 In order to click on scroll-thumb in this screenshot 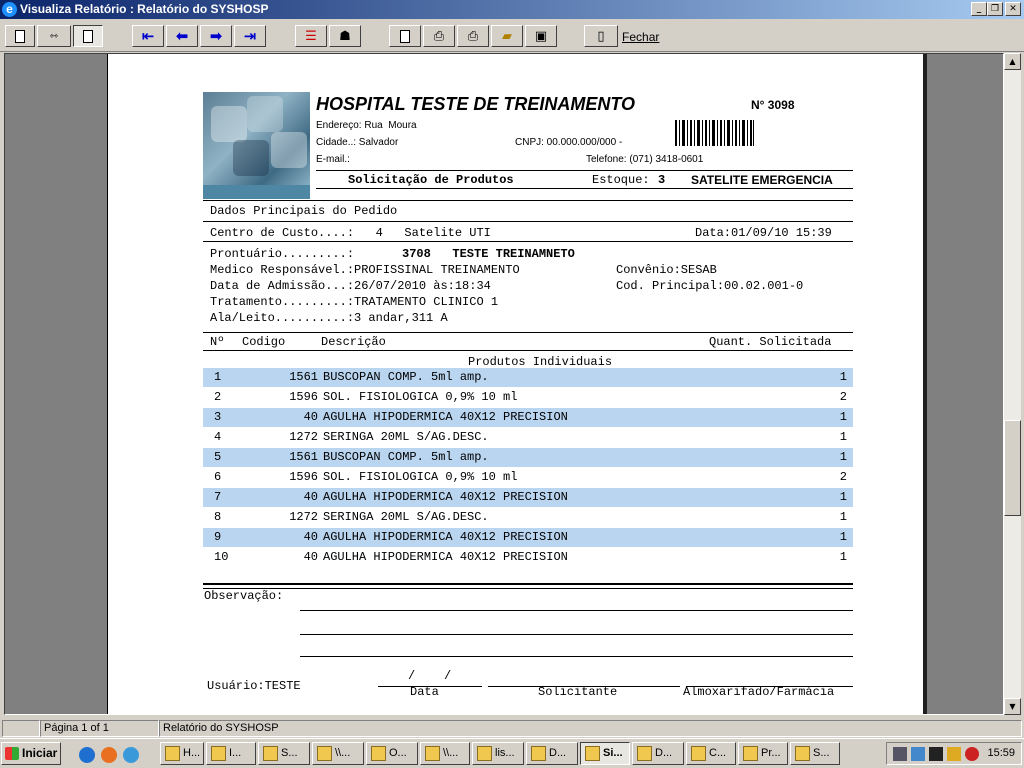, I will do `click(1012, 468)`.